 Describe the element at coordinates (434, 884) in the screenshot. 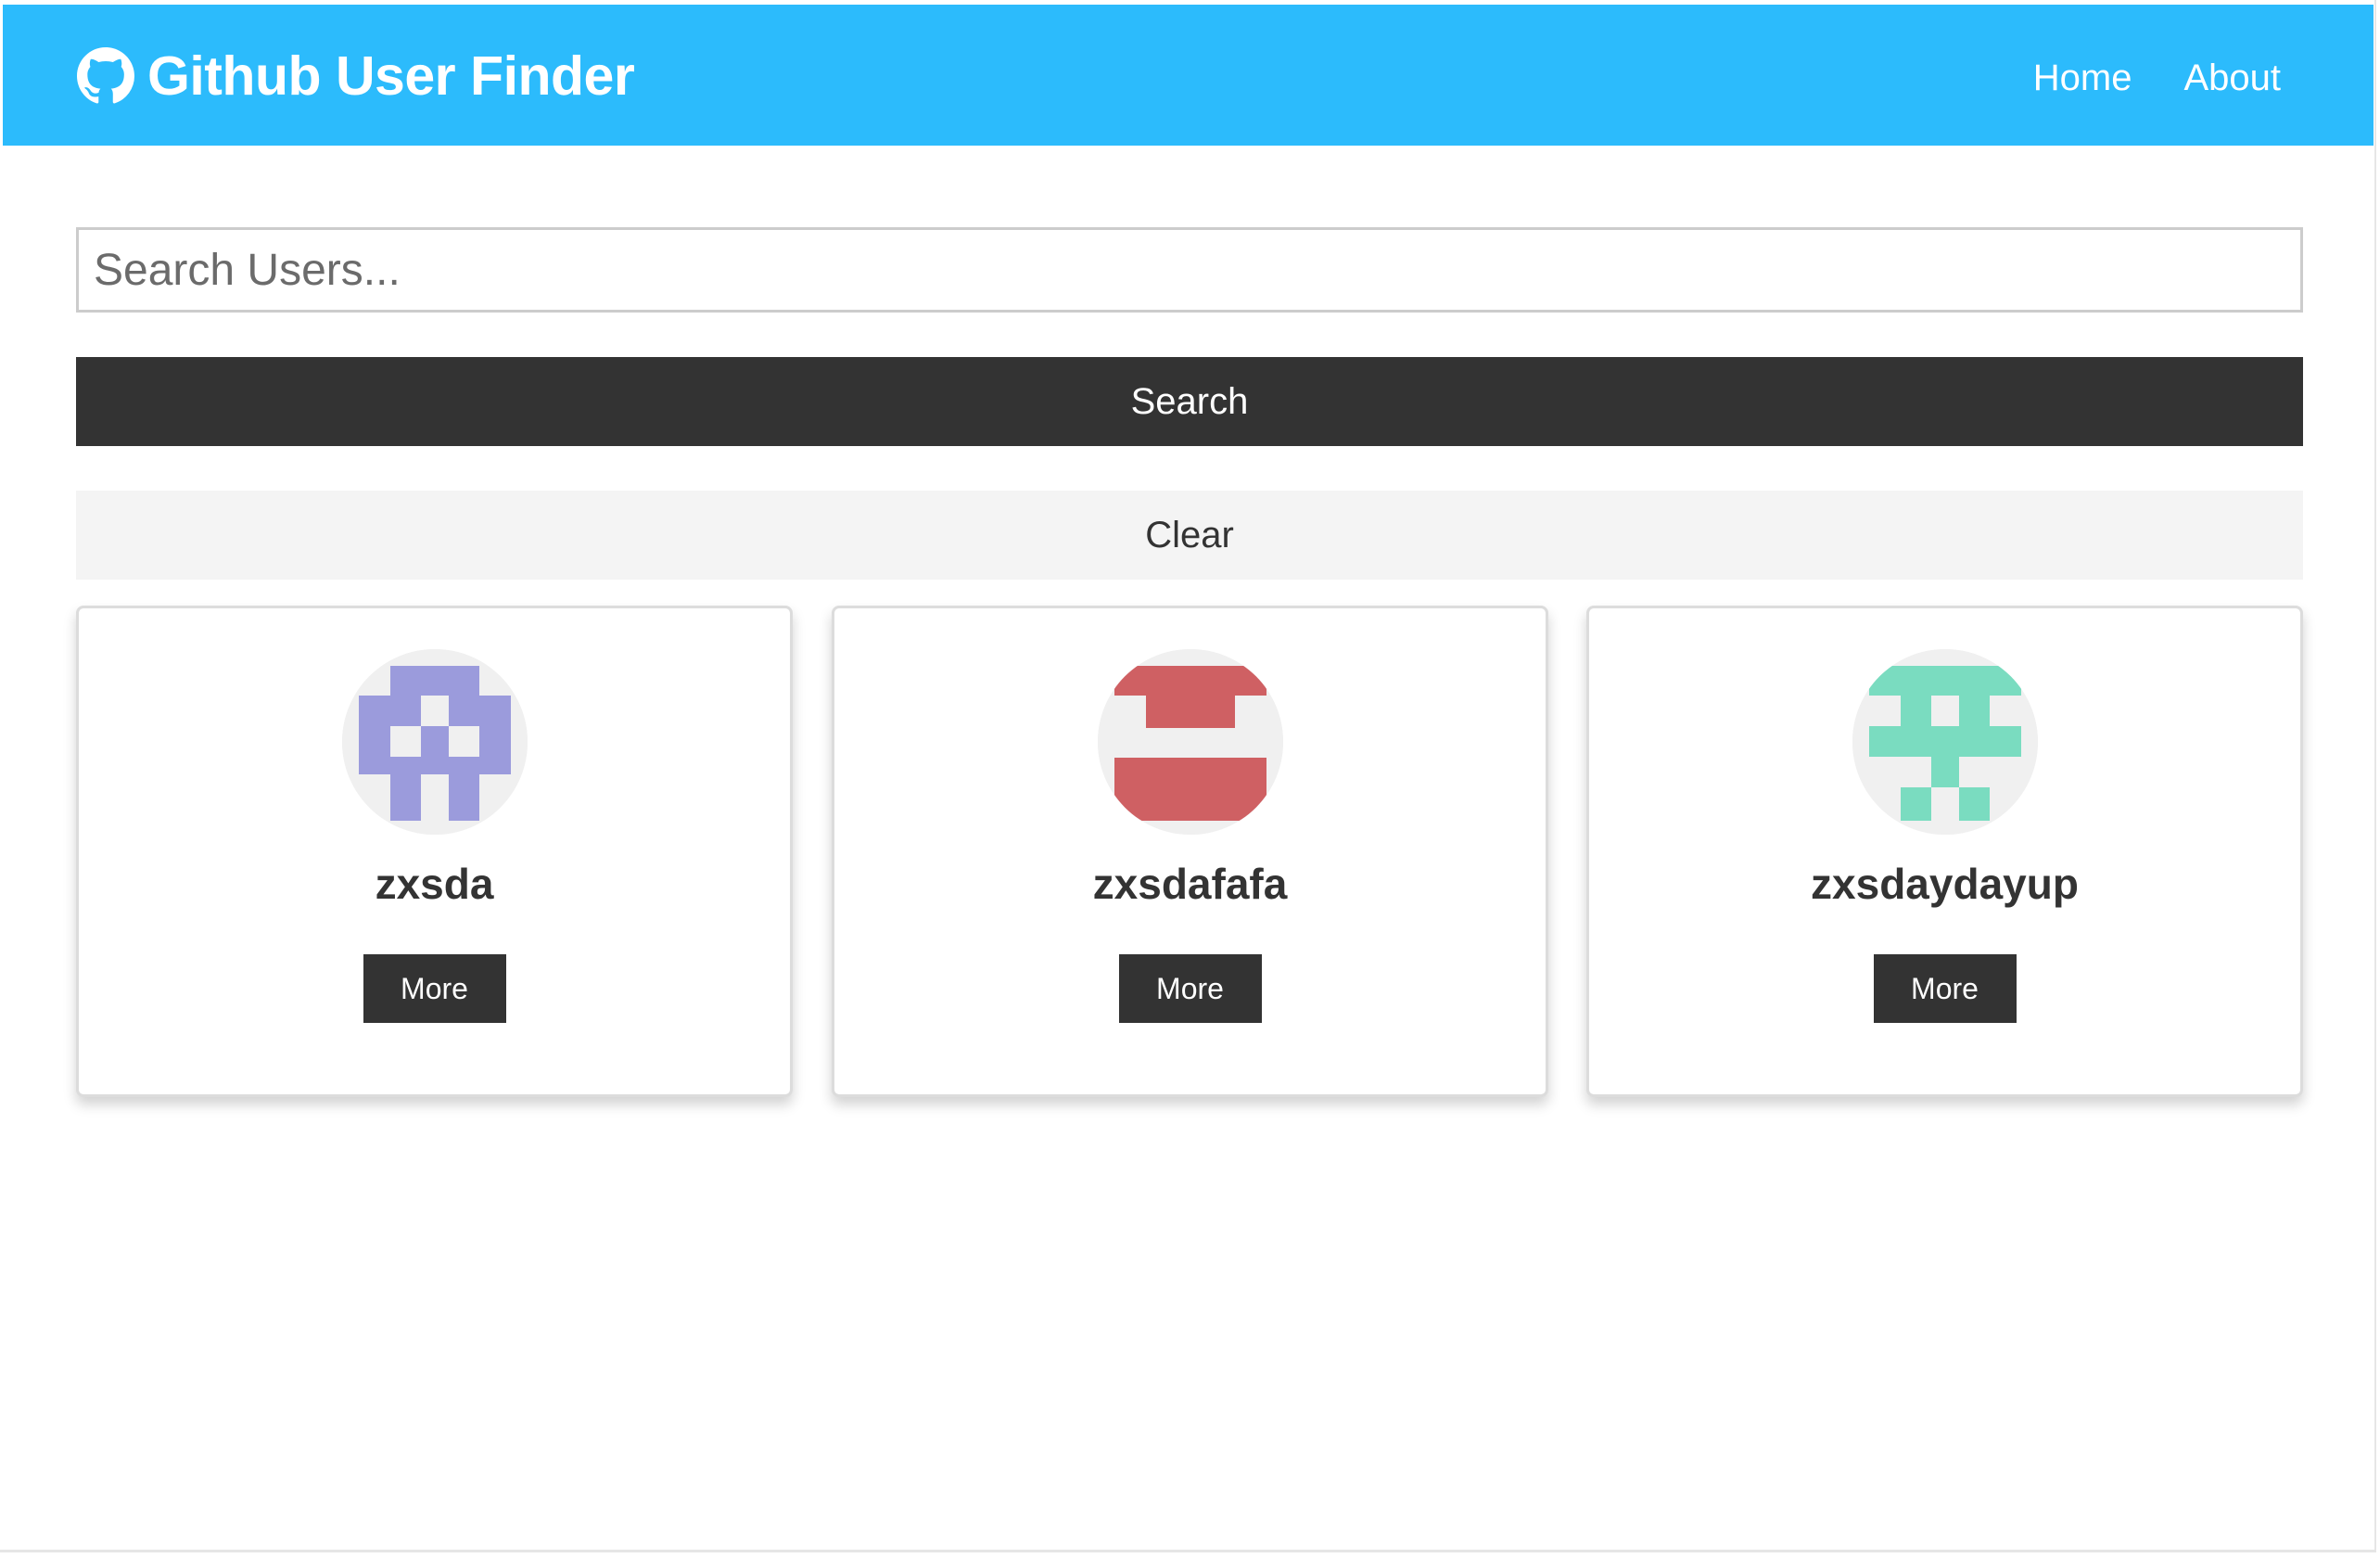

I see `username: zxsda` at that location.